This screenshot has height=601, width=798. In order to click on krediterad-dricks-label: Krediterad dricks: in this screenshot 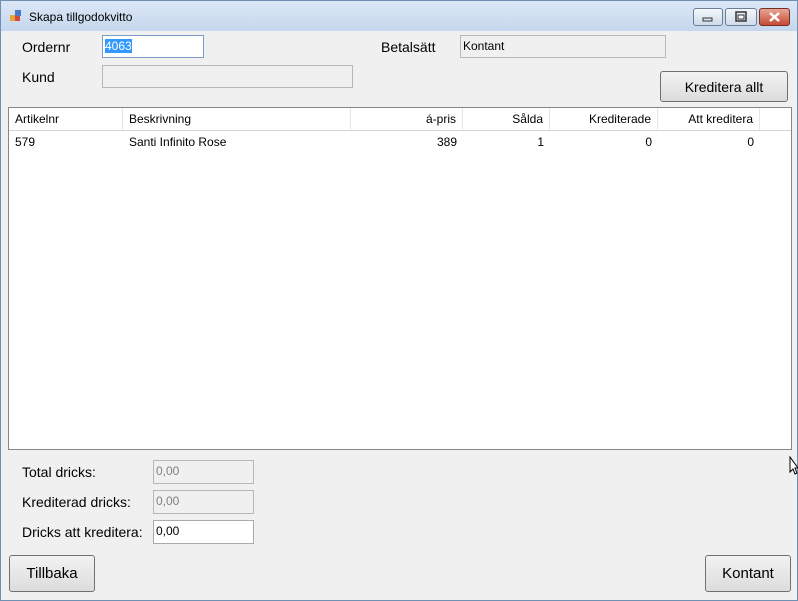, I will do `click(76, 502)`.